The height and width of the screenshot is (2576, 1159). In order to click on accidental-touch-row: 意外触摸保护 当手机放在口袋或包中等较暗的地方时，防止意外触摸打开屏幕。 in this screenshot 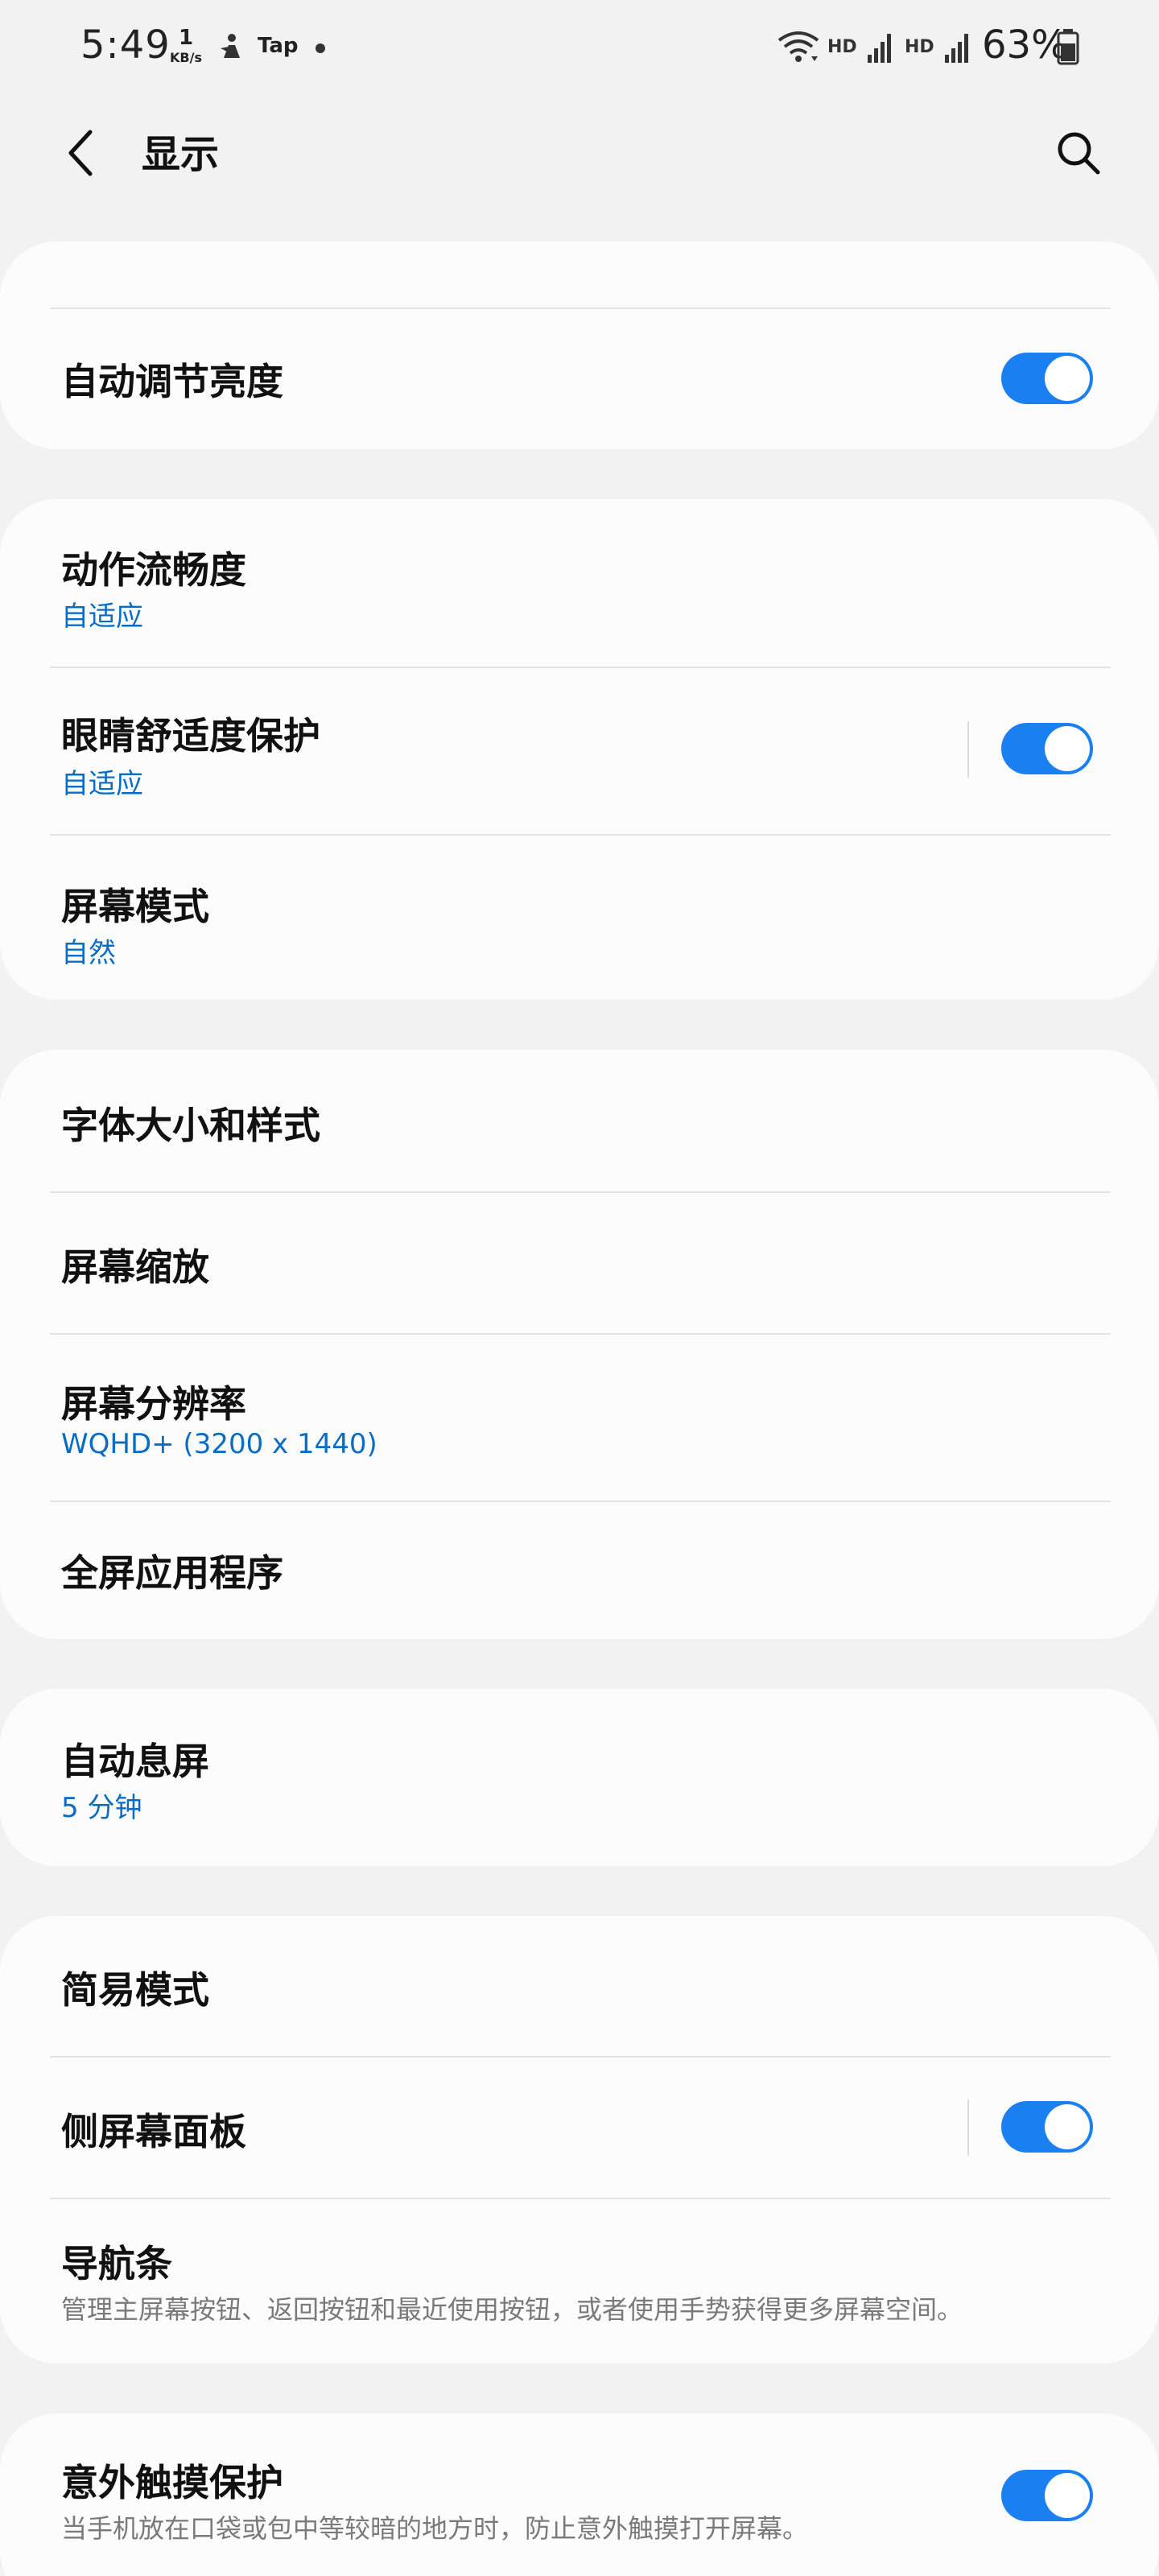, I will do `click(579, 2494)`.